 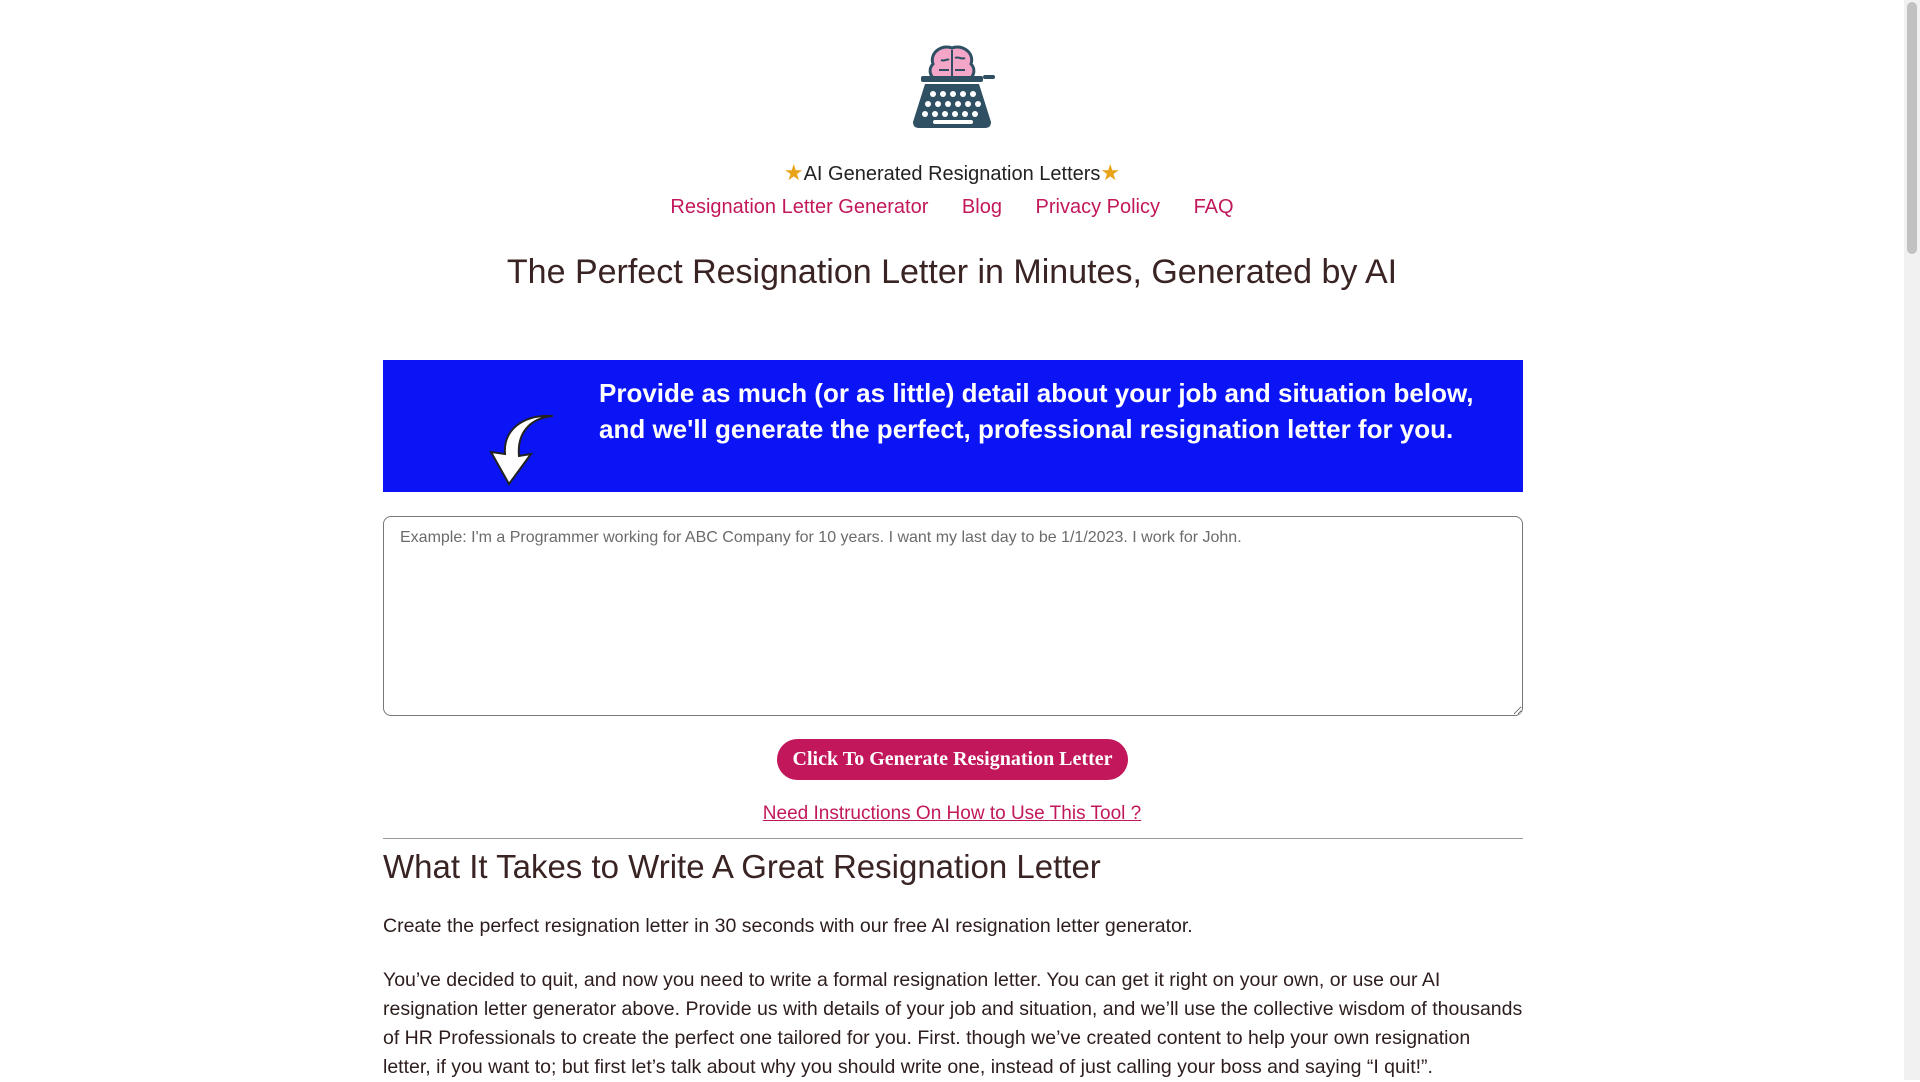 I want to click on site-title-text: AI Generated Resignation Letters, so click(x=952, y=174).